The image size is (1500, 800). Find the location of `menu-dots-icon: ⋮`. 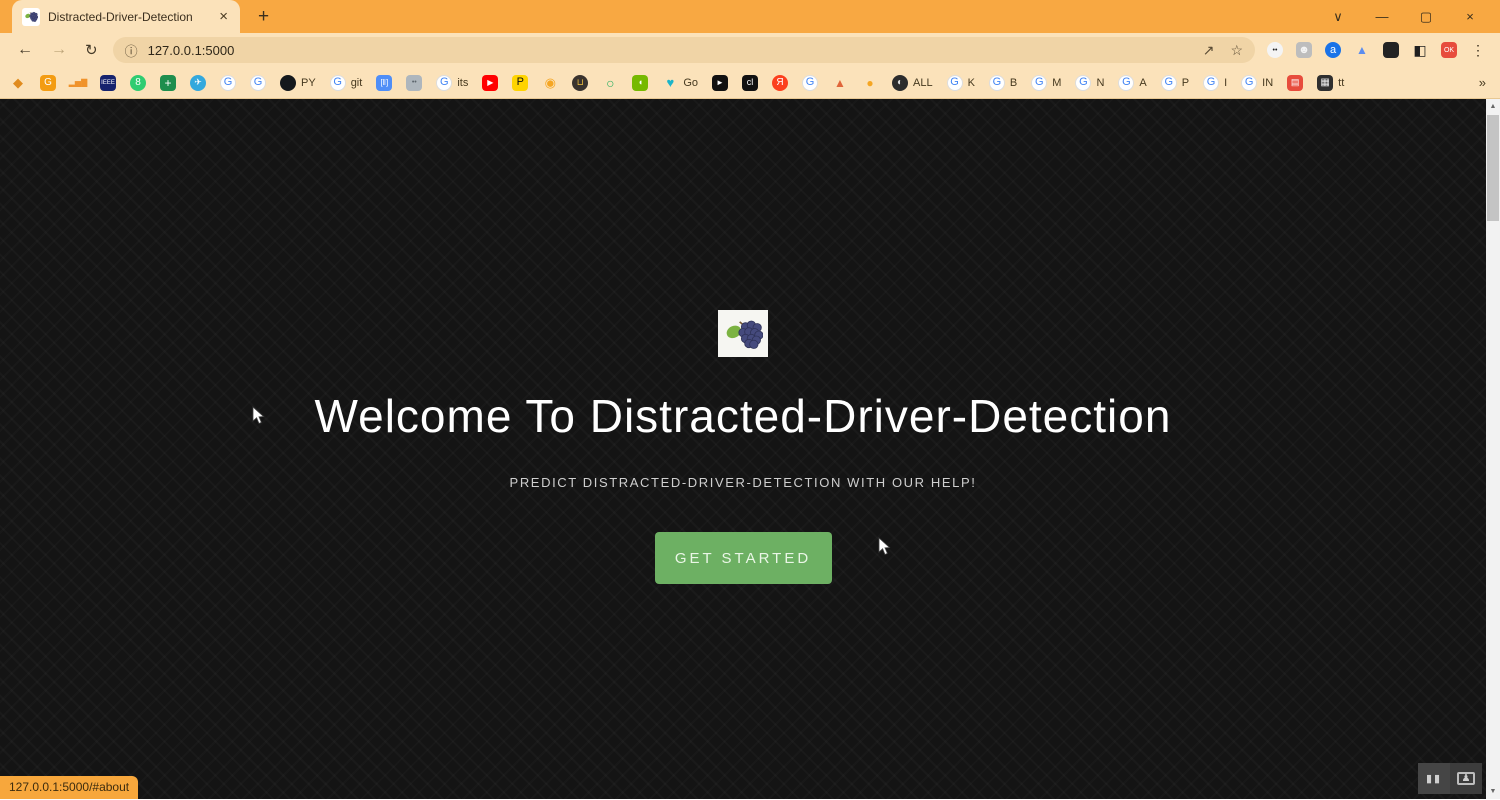

menu-dots-icon: ⋮ is located at coordinates (1478, 50).